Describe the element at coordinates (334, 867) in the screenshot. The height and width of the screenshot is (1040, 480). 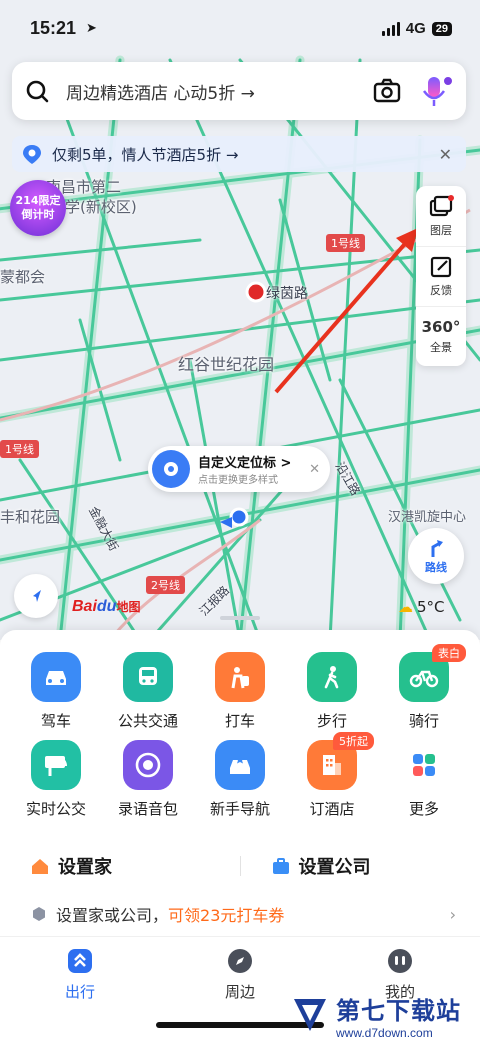
I see `set-company-label: 设置公司` at that location.